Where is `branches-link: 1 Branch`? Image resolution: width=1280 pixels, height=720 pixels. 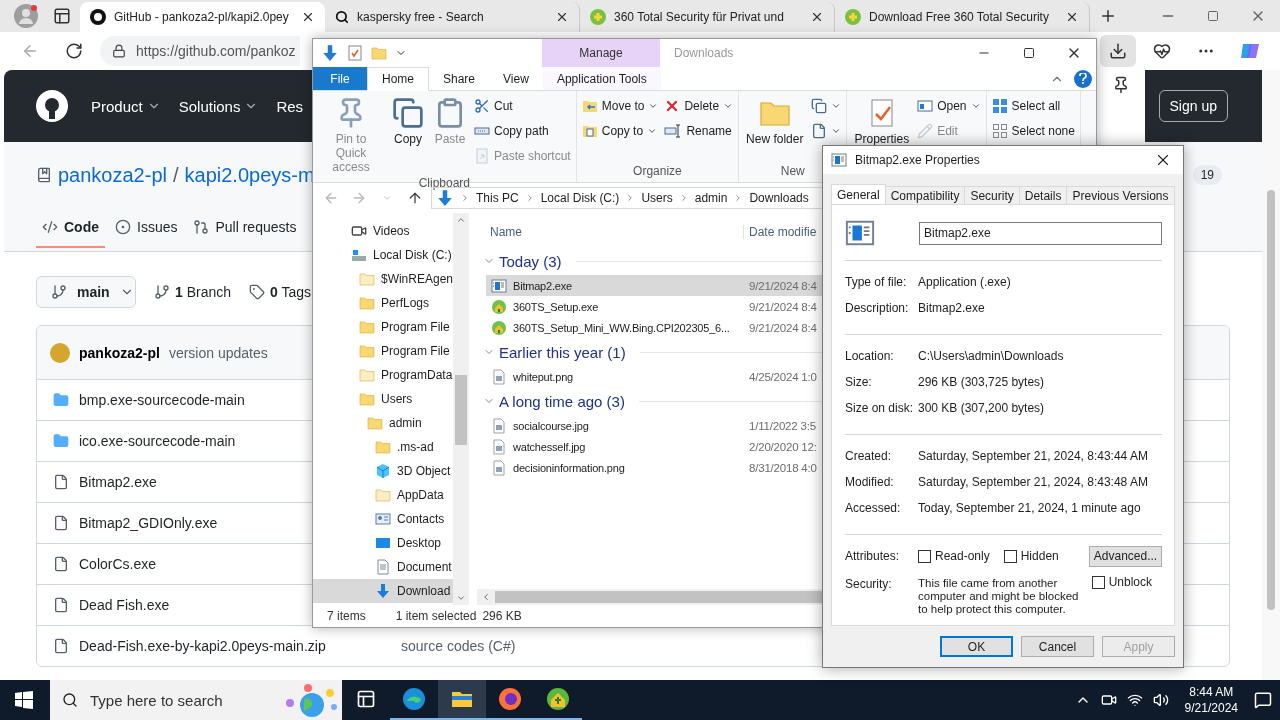
branches-link: 1 Branch is located at coordinates (203, 292).